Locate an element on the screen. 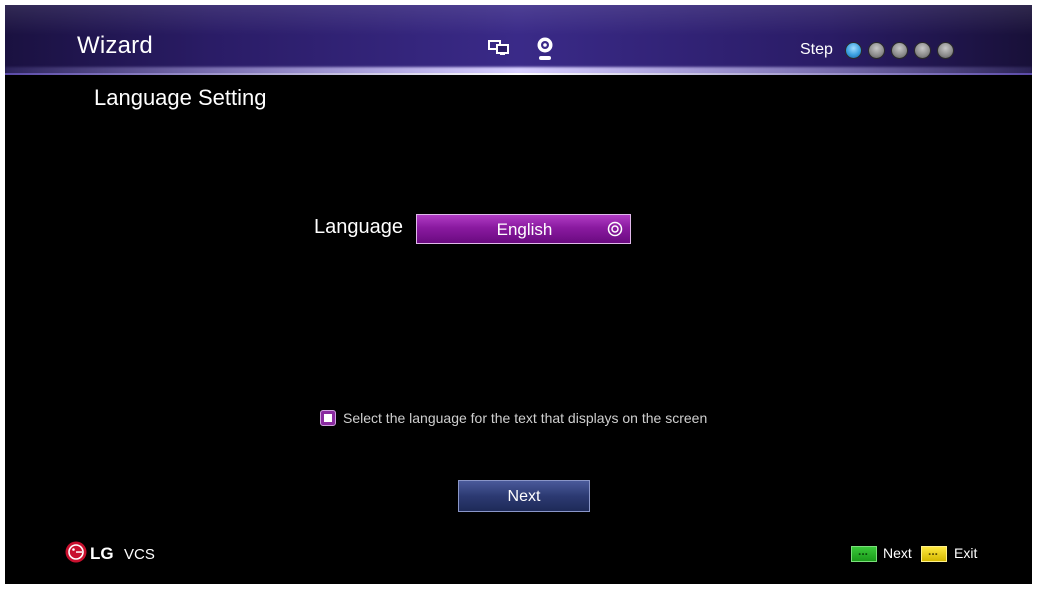  language-value: English is located at coordinates (524, 229).